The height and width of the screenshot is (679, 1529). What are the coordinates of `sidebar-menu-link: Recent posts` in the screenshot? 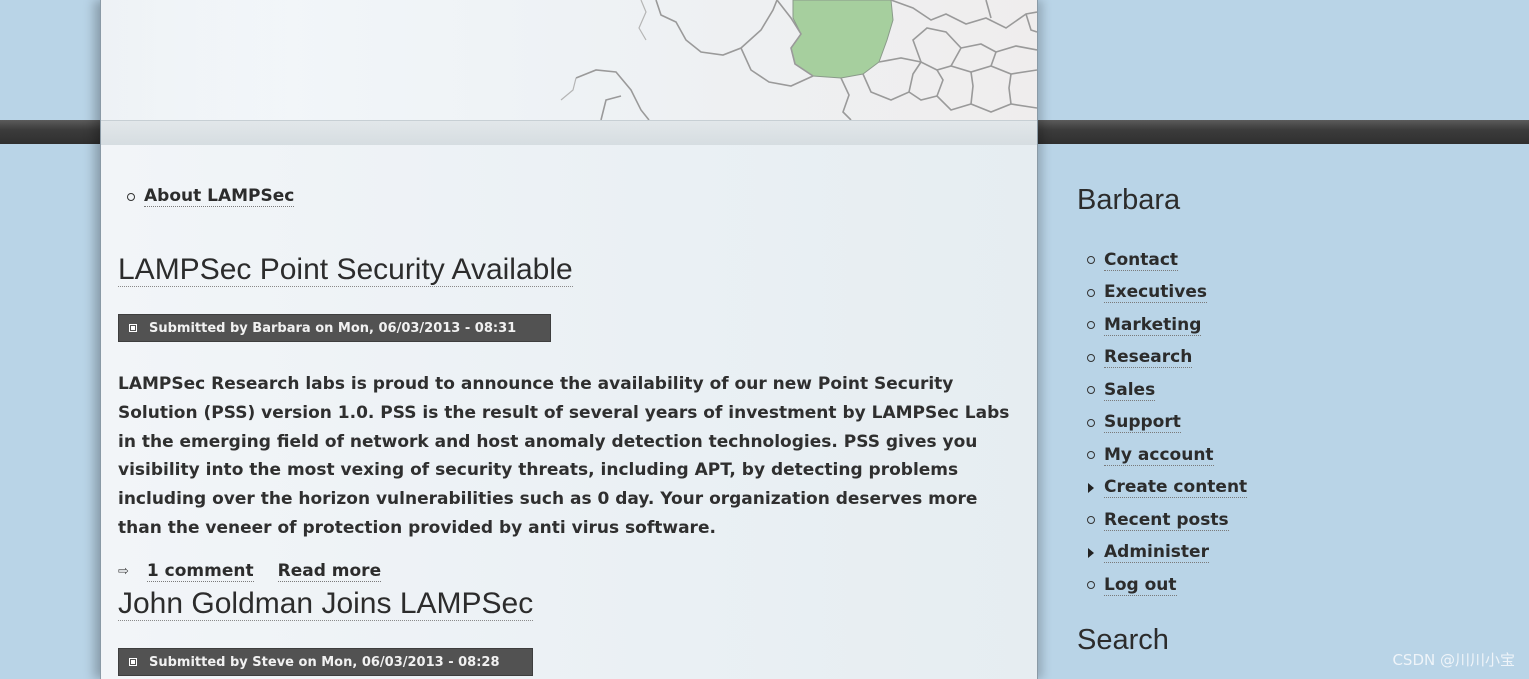 It's located at (1166, 520).